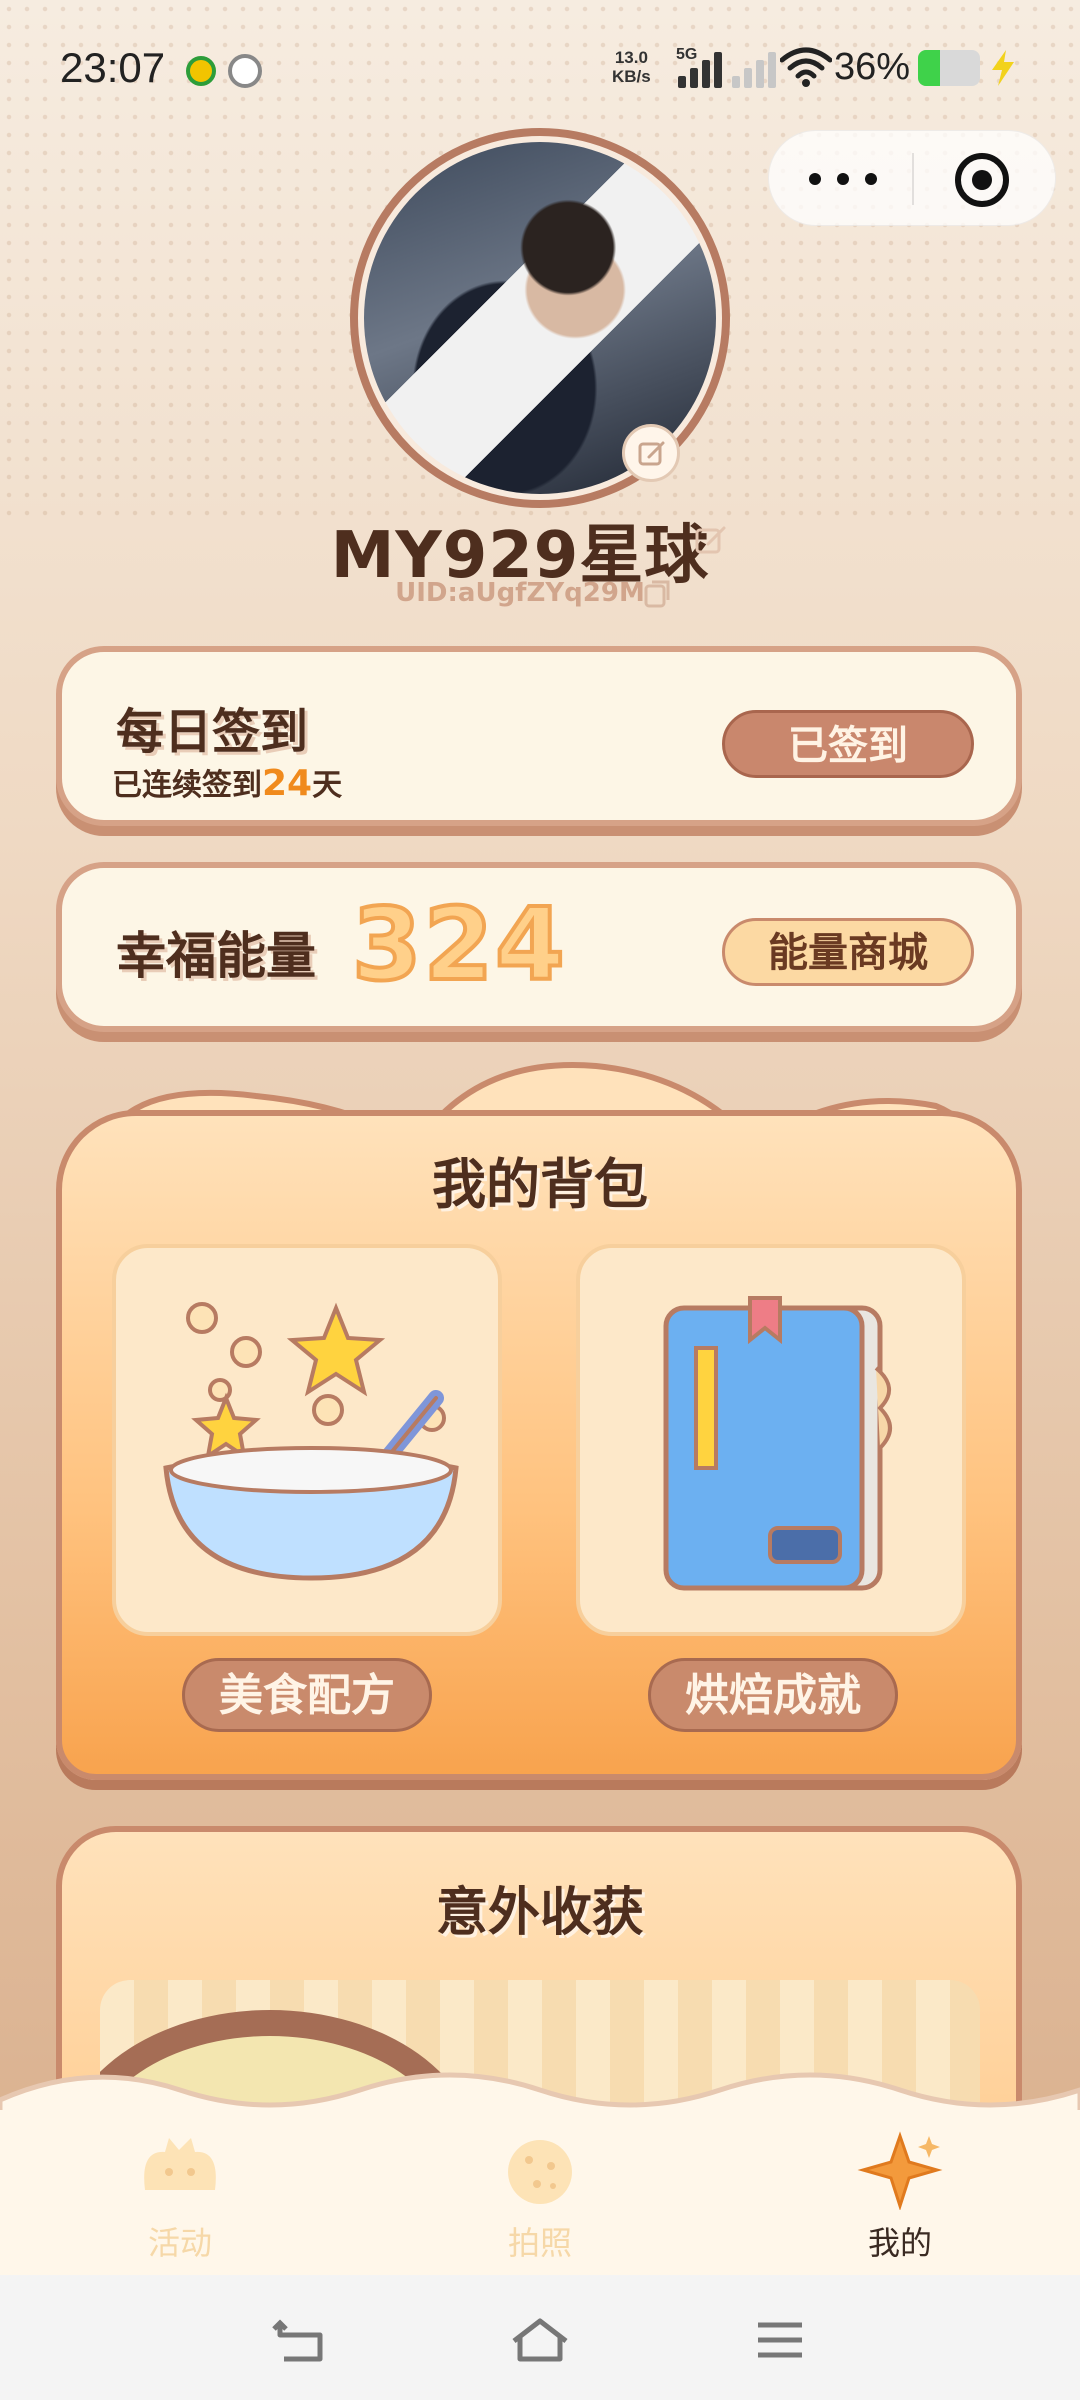 The height and width of the screenshot is (2400, 1080). Describe the element at coordinates (113, 67) in the screenshot. I see `status-time: 23:07` at that location.